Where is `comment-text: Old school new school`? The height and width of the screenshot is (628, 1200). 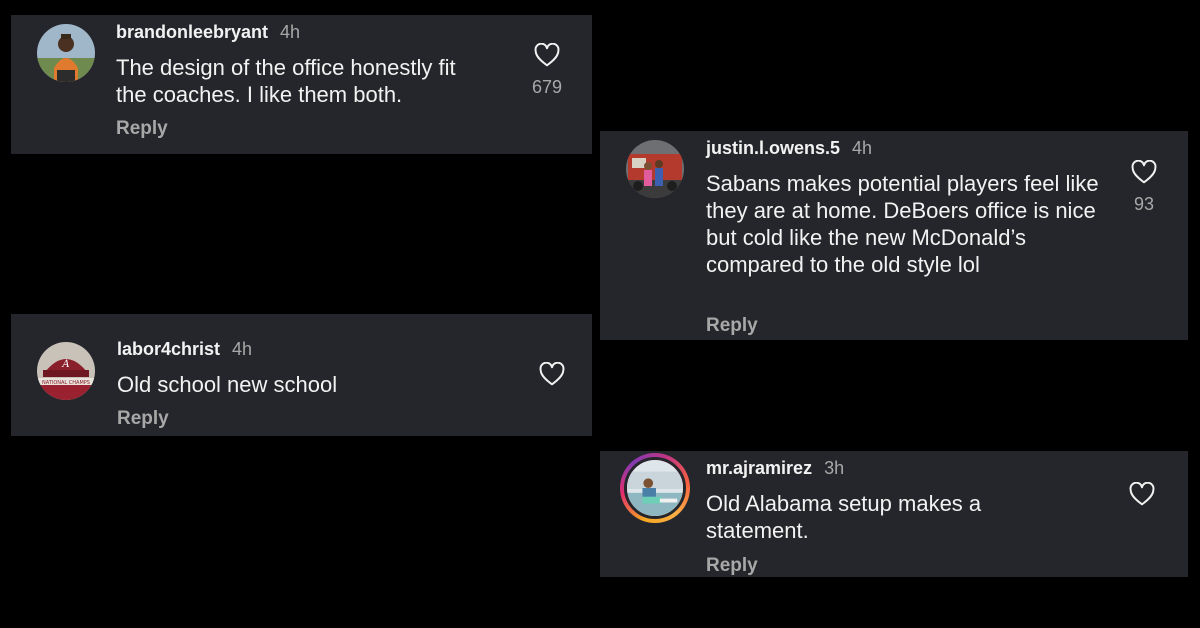 comment-text: Old school new school is located at coordinates (227, 384).